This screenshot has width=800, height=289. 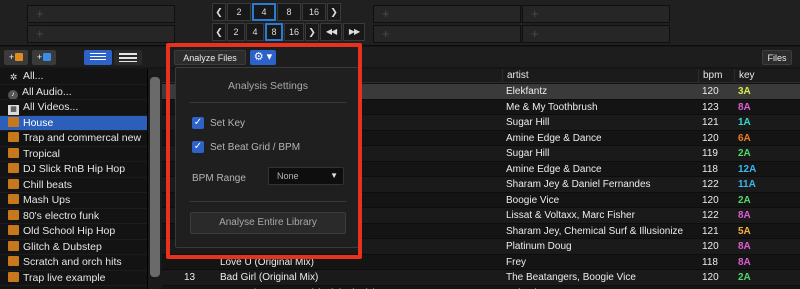 What do you see at coordinates (41, 153) in the screenshot?
I see `sidebar-item-label: Tropical` at bounding box center [41, 153].